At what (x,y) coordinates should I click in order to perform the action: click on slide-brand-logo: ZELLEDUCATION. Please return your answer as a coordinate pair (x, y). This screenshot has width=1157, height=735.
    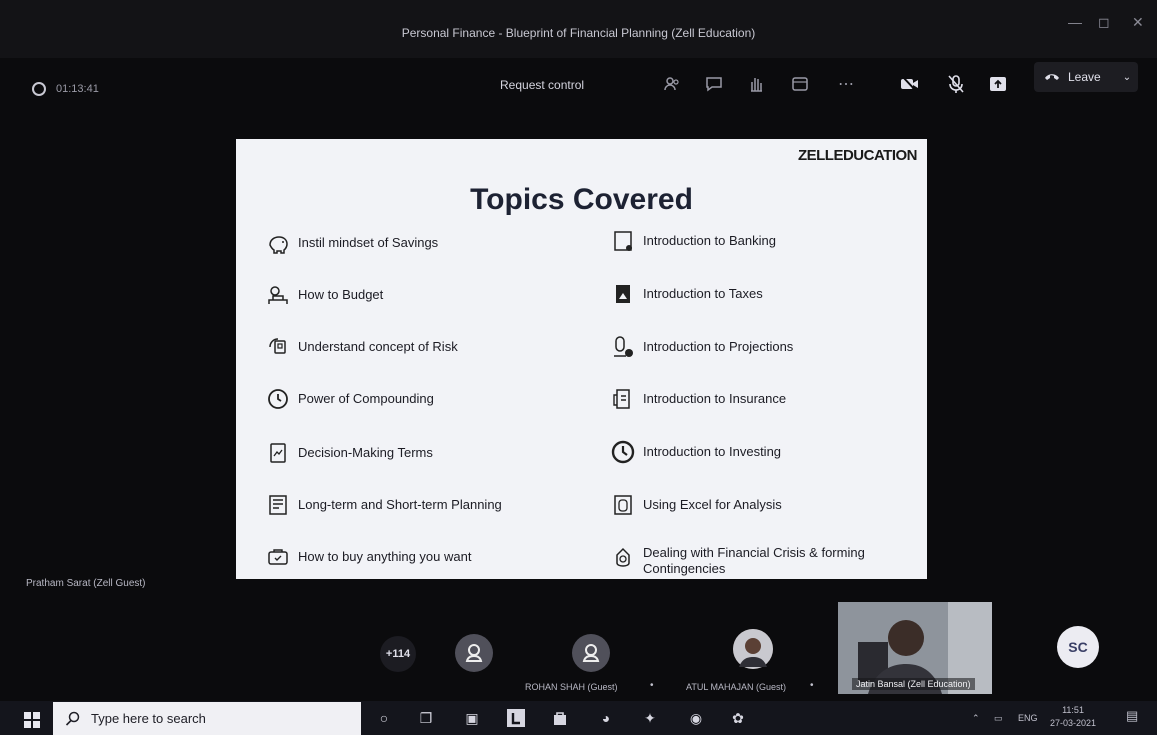
    Looking at the image, I should click on (857, 155).